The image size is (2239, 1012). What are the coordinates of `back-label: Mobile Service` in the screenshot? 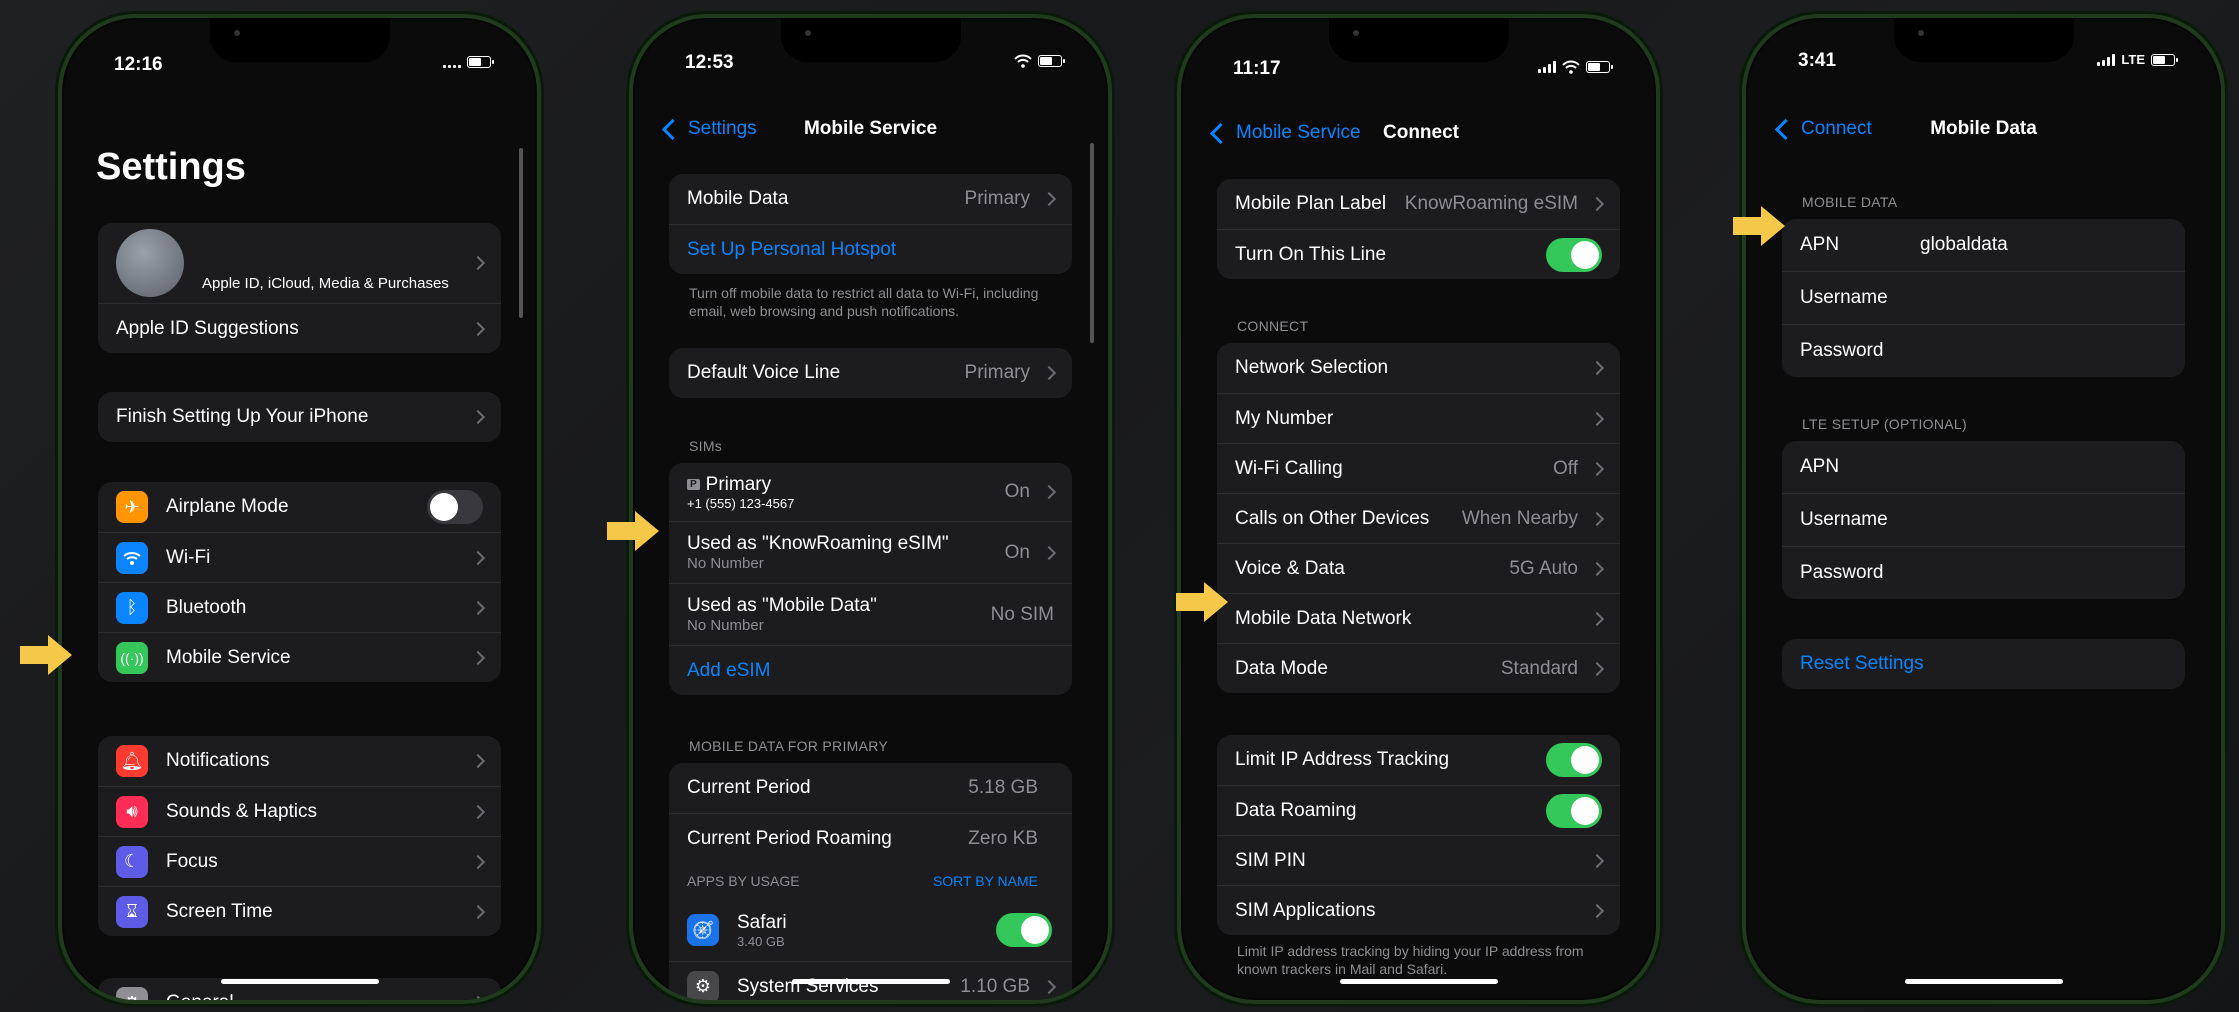 It's located at (1298, 132).